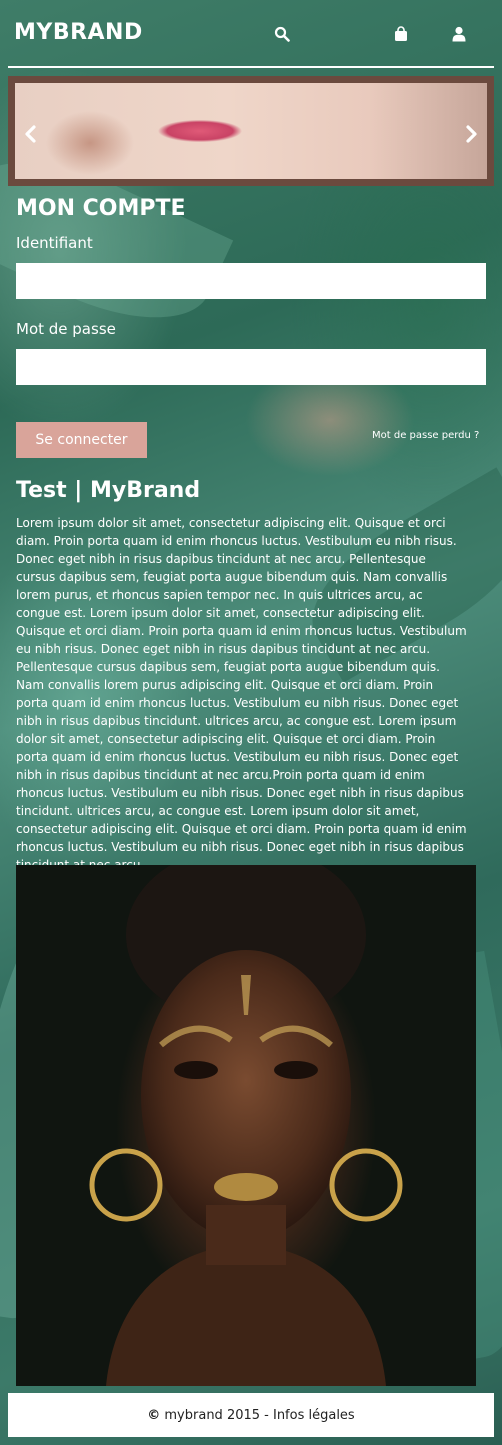  Describe the element at coordinates (462, 36) in the screenshot. I see `user-icon` at that location.